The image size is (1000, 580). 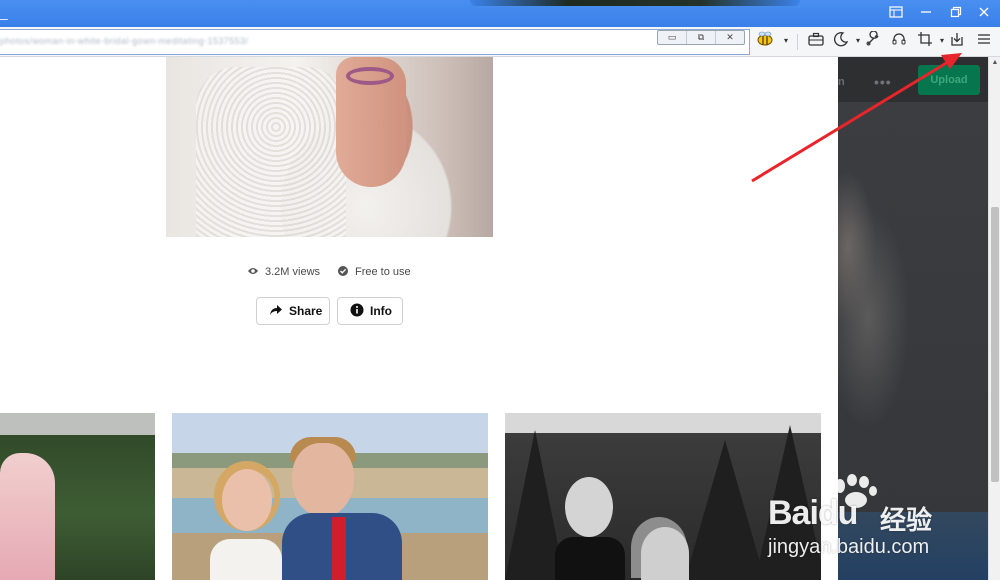 I want to click on vertical-scrollbar: ▲, so click(x=994, y=318).